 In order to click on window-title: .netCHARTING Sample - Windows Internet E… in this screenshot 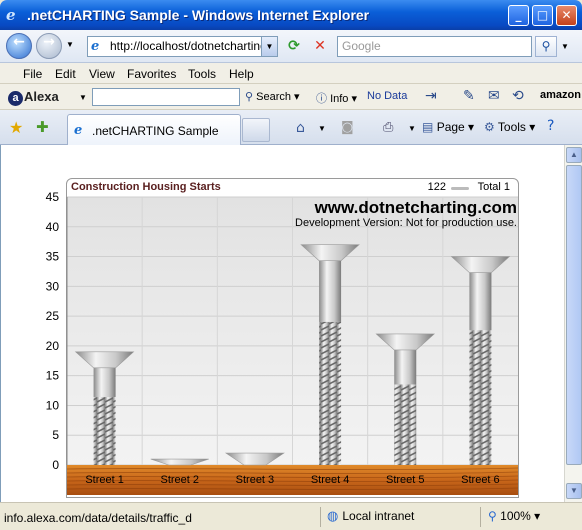, I will do `click(198, 15)`.